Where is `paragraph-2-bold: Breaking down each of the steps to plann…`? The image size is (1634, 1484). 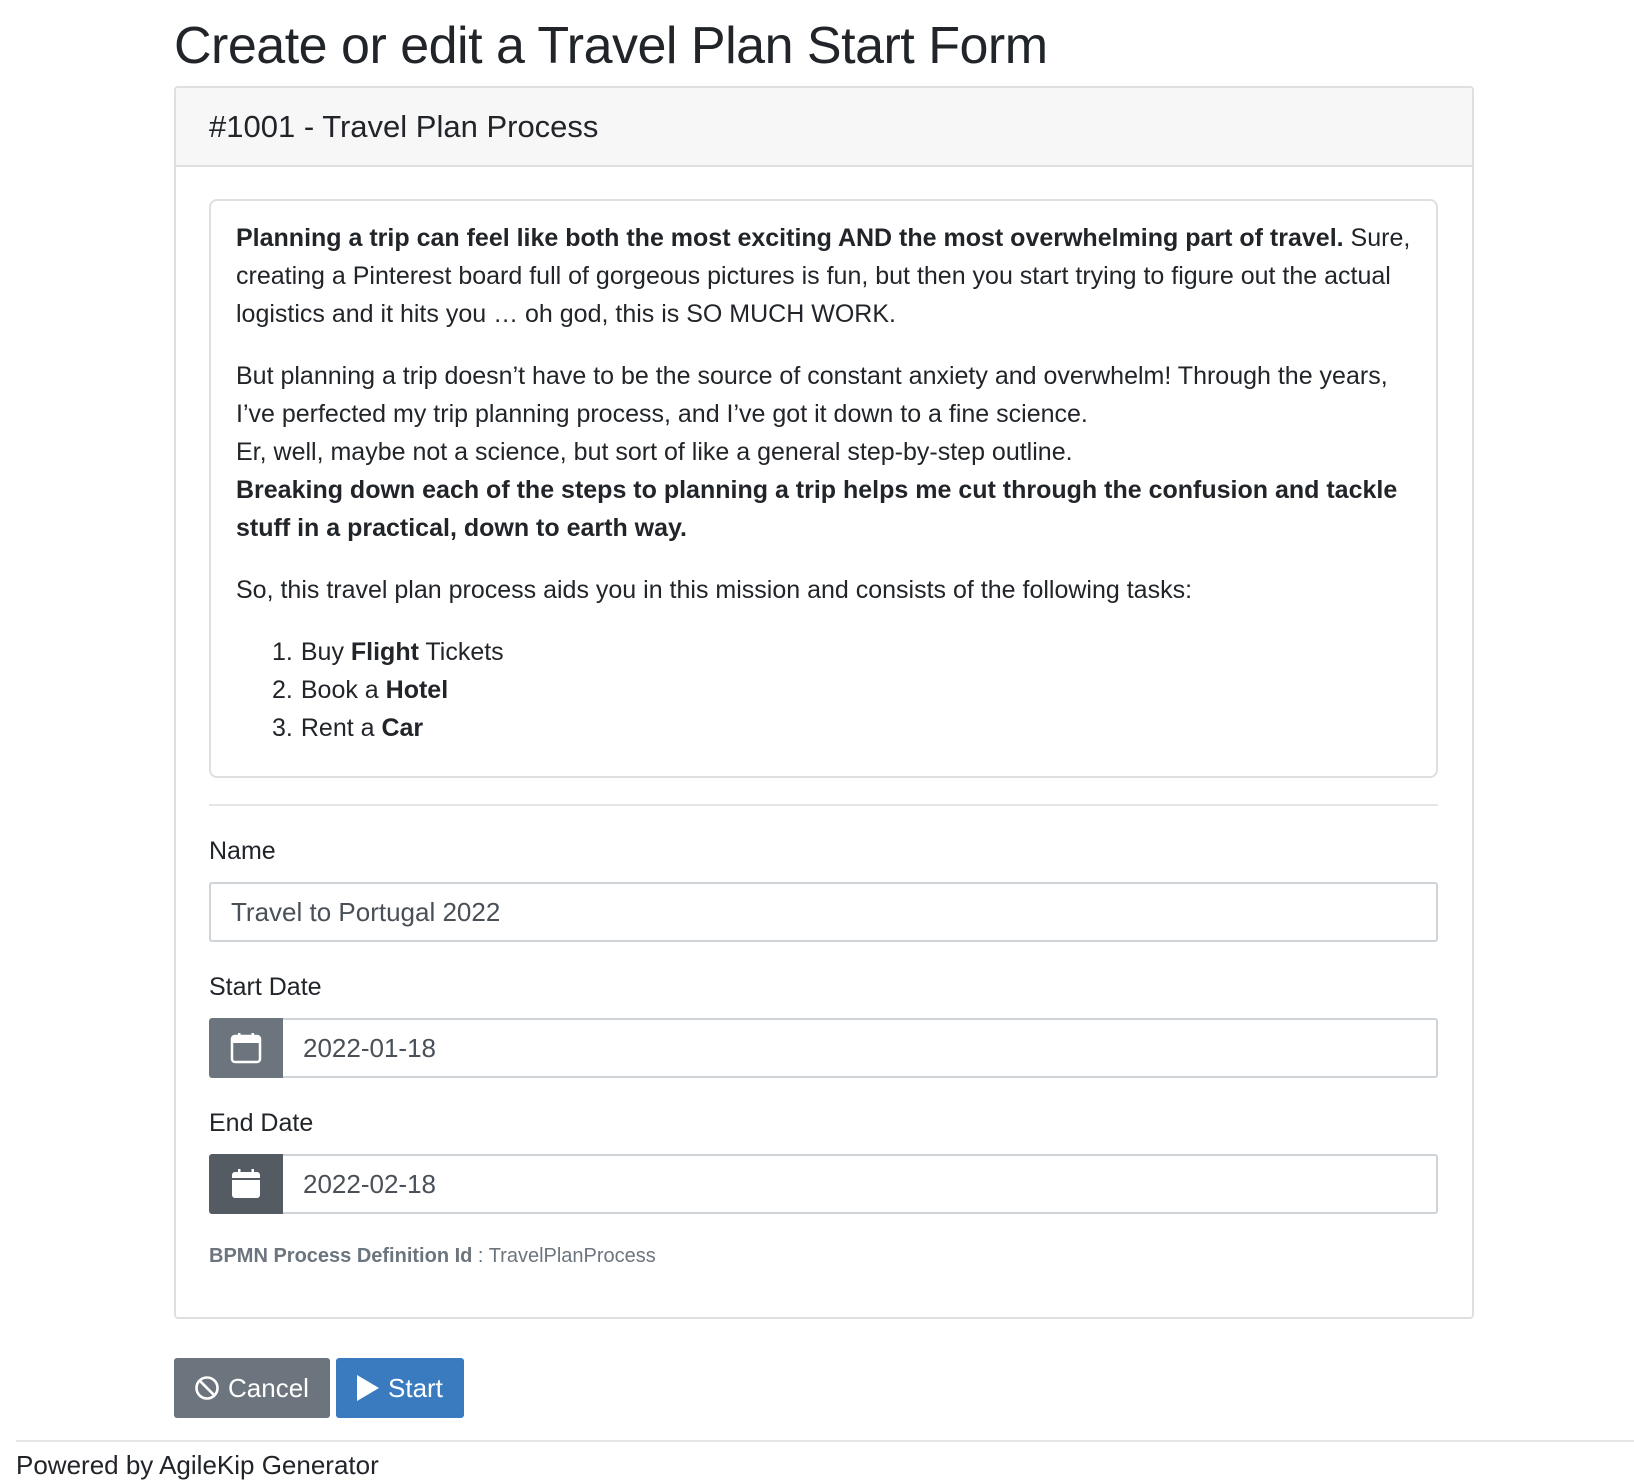
paragraph-2-bold: Breaking down each of the steps to plann… is located at coordinates (817, 509).